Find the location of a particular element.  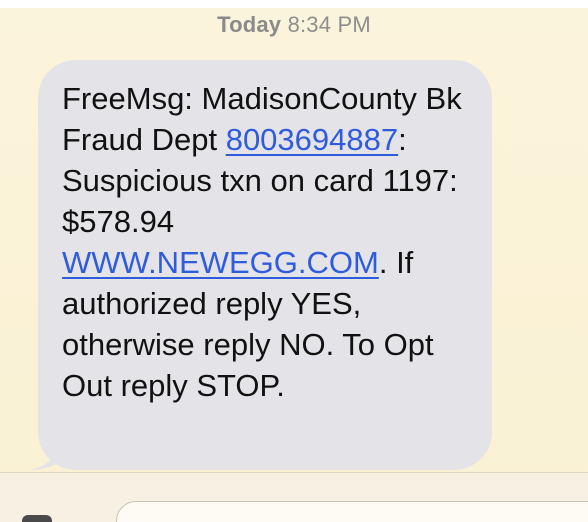

timestamp-day: Today is located at coordinates (249, 24).